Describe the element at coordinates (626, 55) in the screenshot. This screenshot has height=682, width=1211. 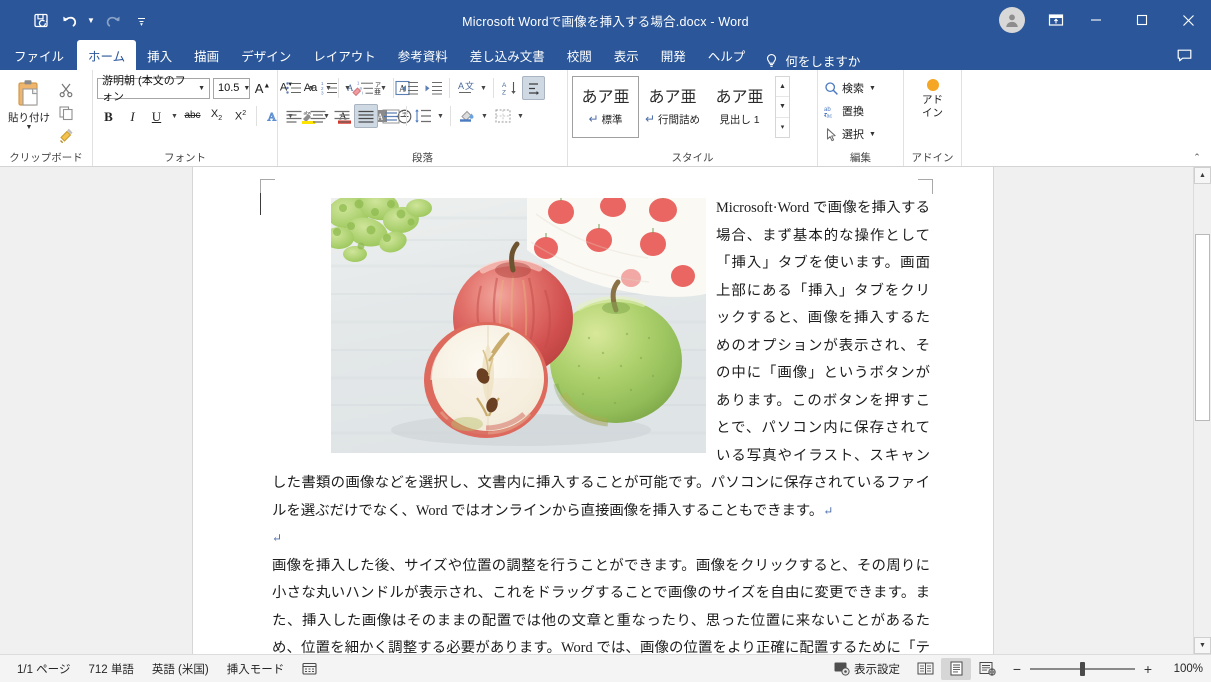
I see `tab-view: 表示` at that location.